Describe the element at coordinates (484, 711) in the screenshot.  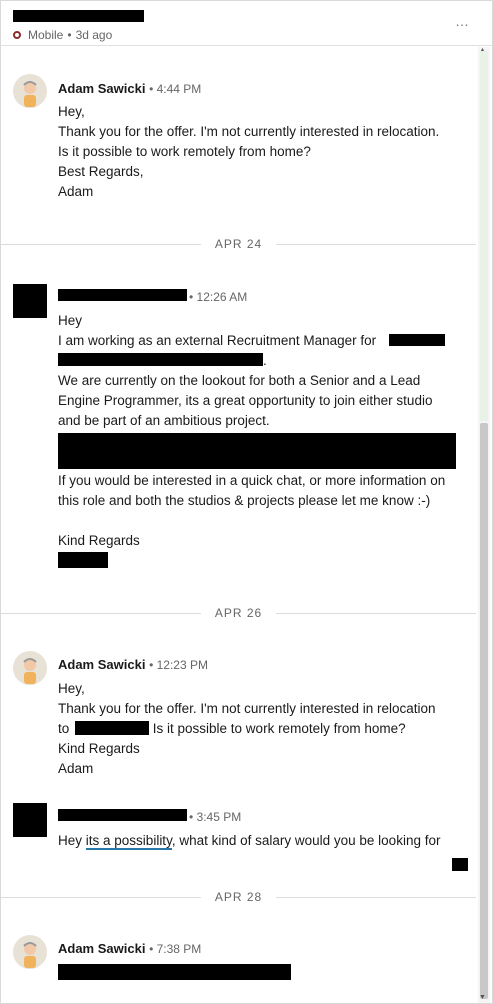
I see `scroll-thumb` at that location.